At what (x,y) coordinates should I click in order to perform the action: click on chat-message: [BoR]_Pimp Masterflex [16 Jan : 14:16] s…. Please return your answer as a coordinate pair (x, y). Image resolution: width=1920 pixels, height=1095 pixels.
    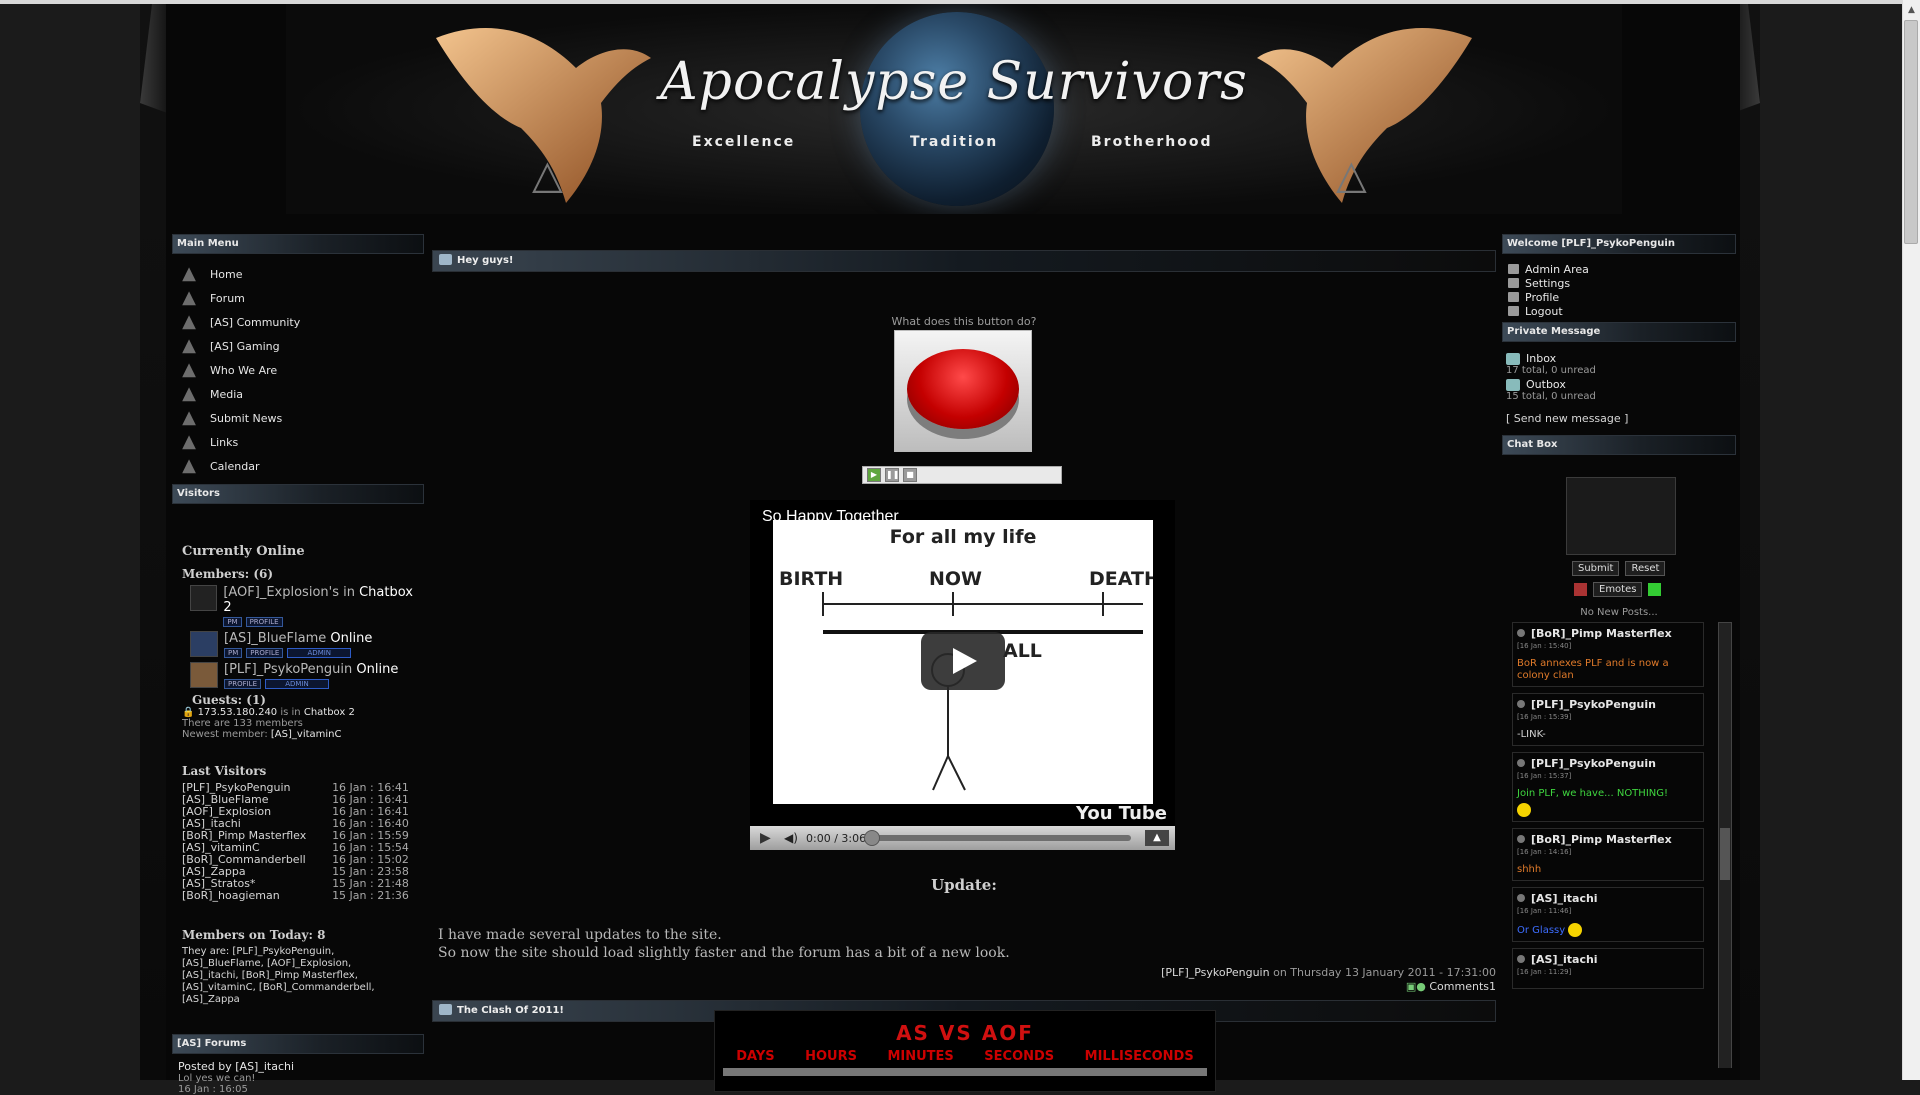
    Looking at the image, I should click on (1608, 854).